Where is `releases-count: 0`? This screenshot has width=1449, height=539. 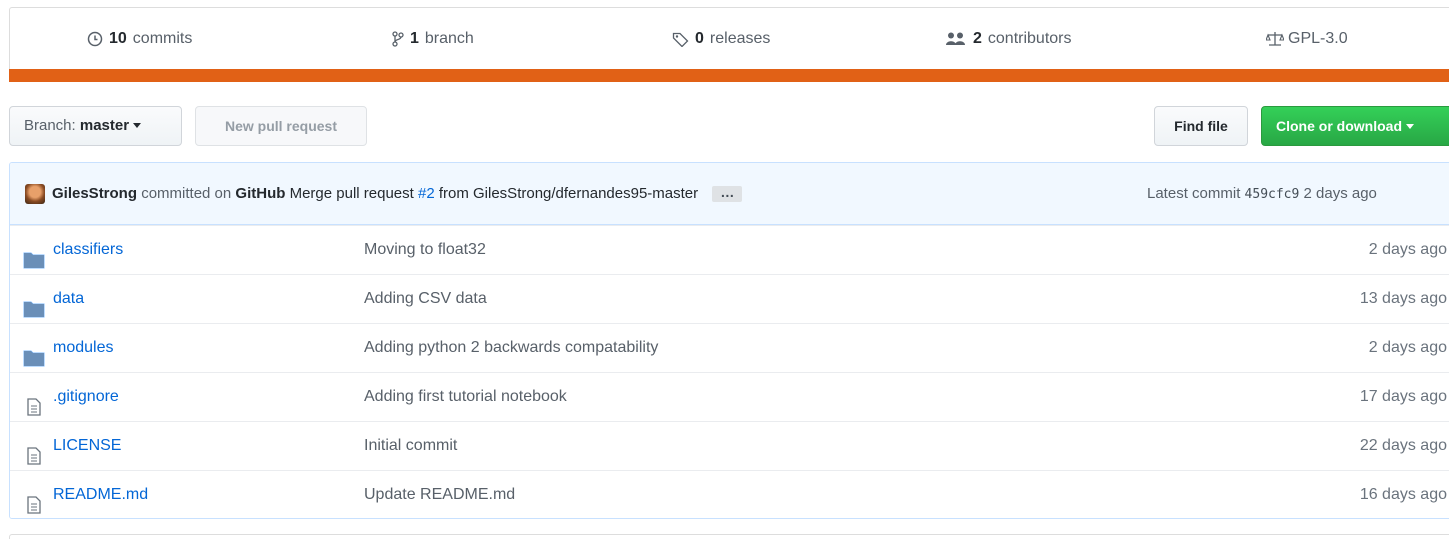 releases-count: 0 is located at coordinates (699, 38).